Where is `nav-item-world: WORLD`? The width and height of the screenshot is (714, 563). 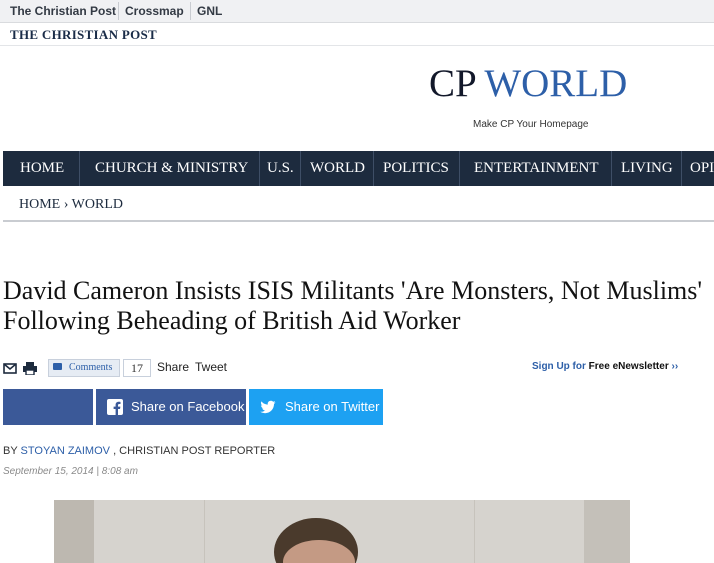
nav-item-world: WORLD is located at coordinates (337, 168).